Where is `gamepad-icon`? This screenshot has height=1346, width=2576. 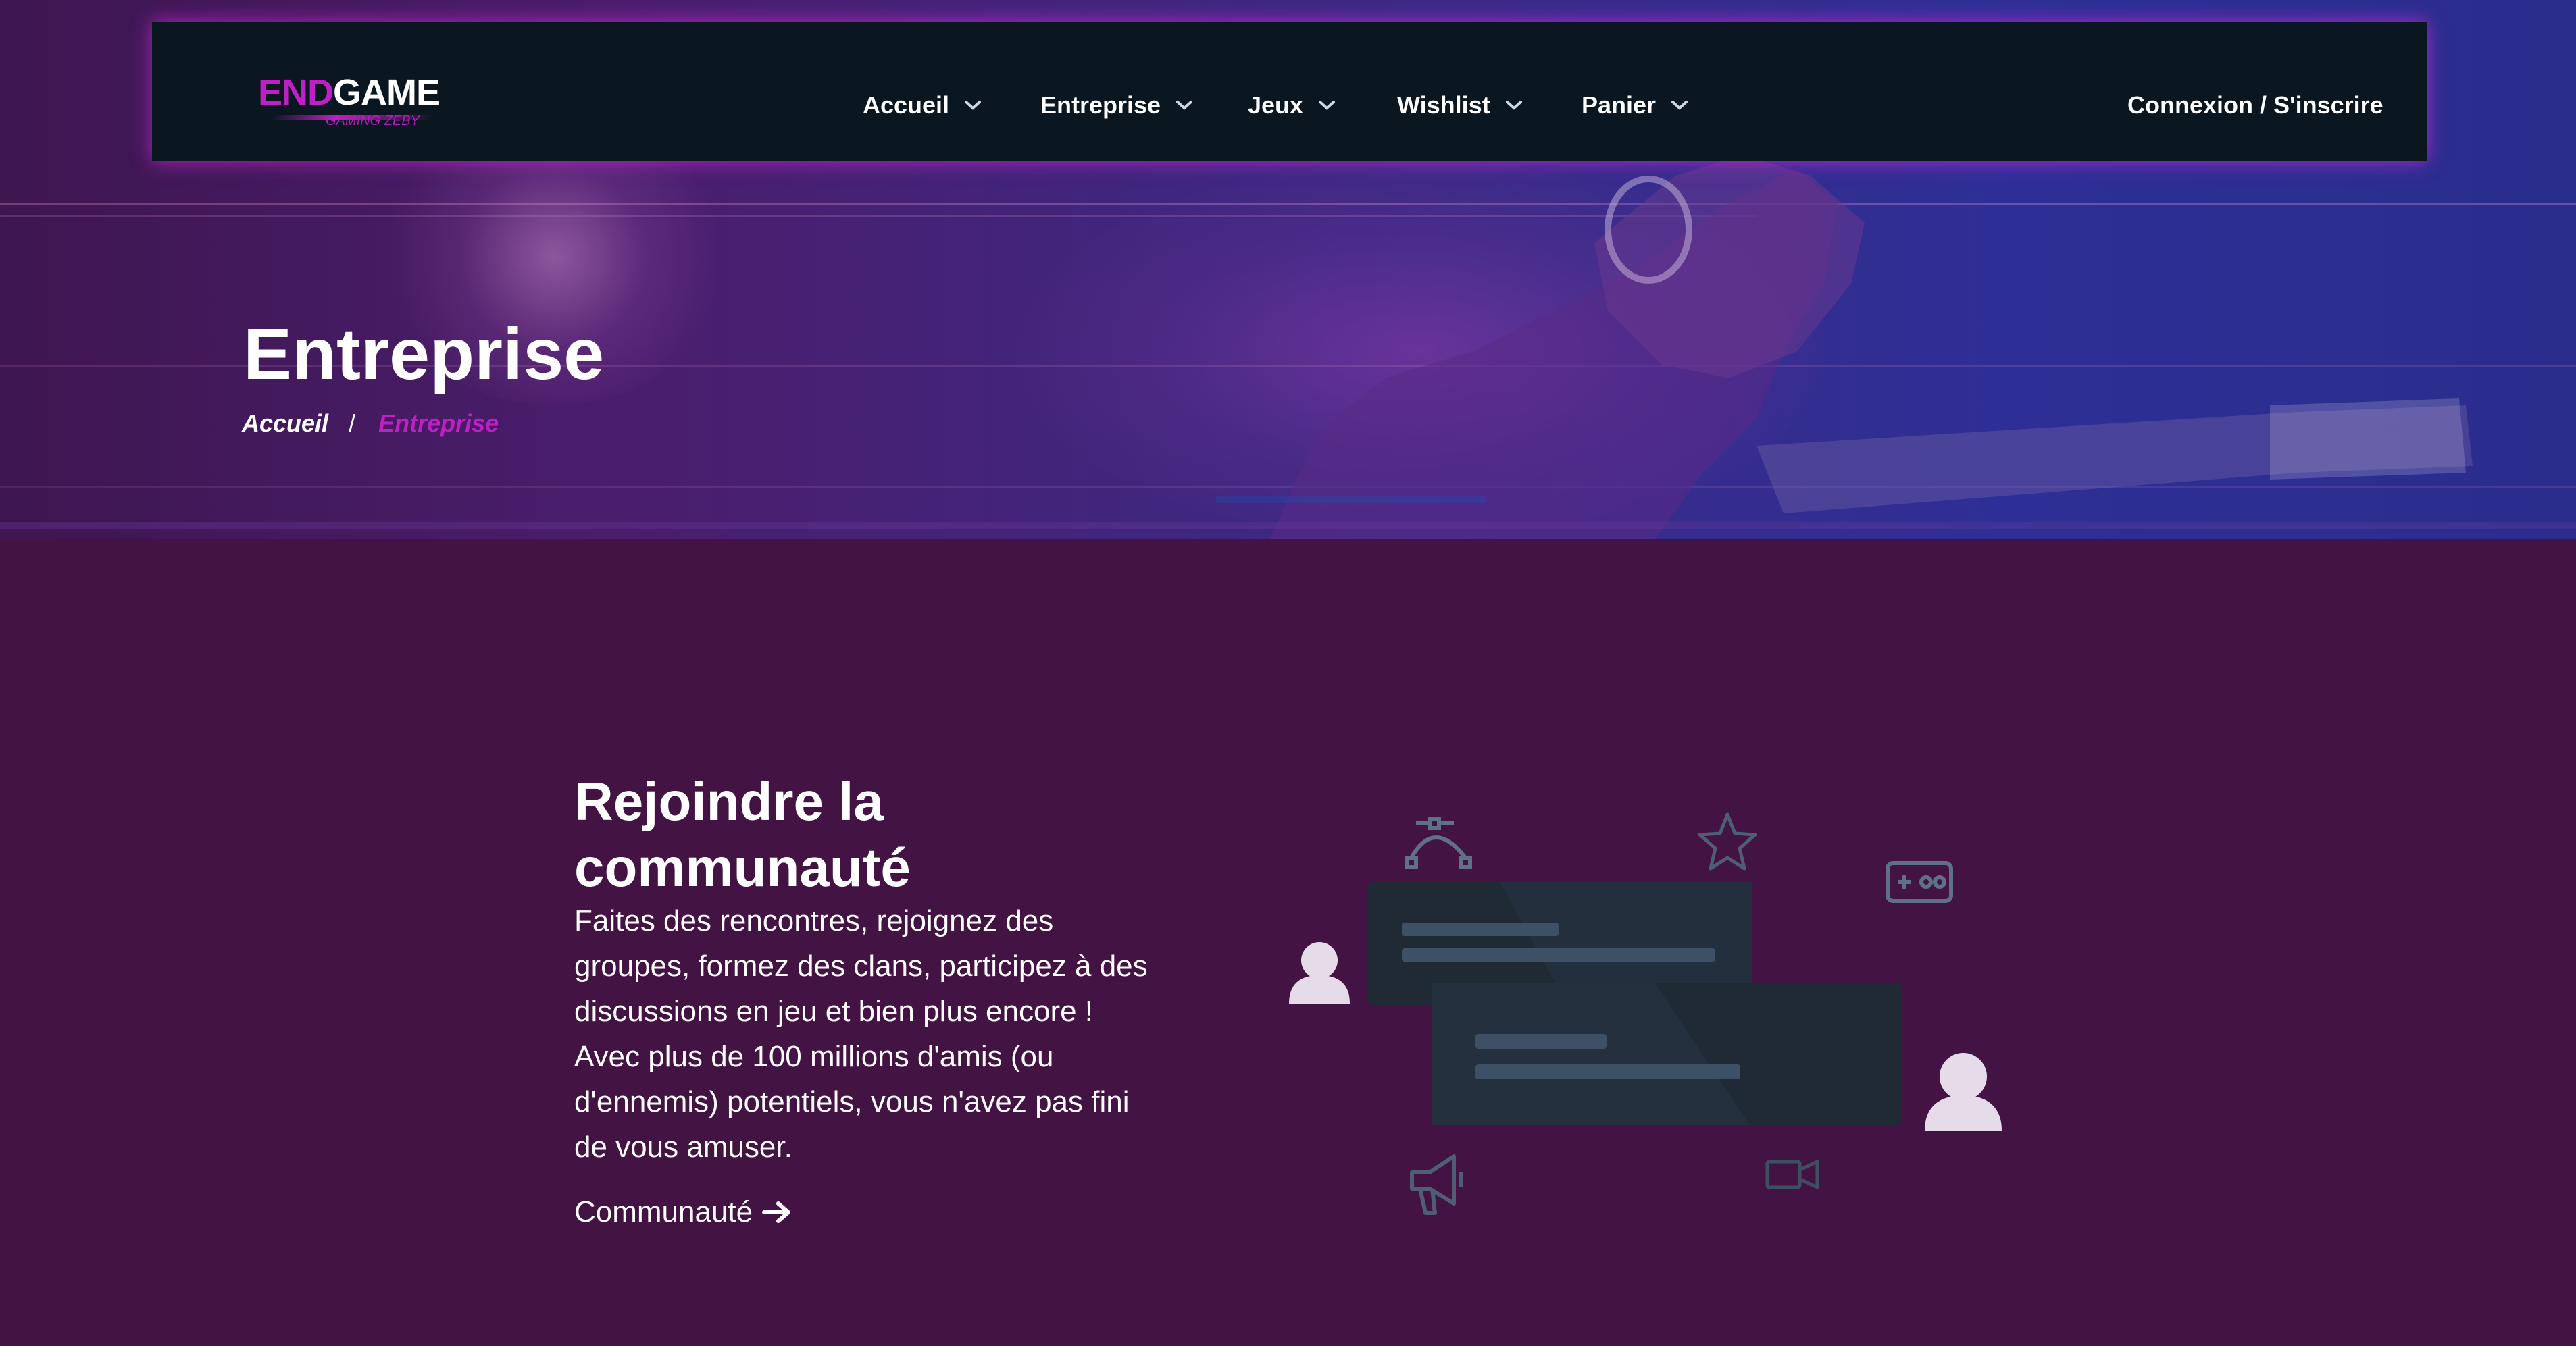 gamepad-icon is located at coordinates (1919, 882).